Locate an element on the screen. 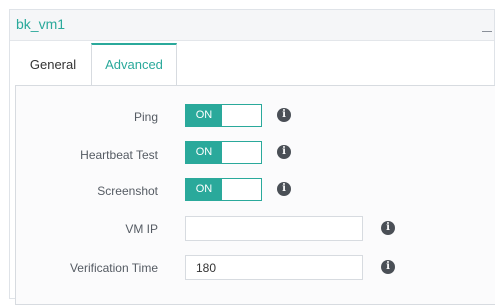  vm-ip-info-icon: i is located at coordinates (388, 228).